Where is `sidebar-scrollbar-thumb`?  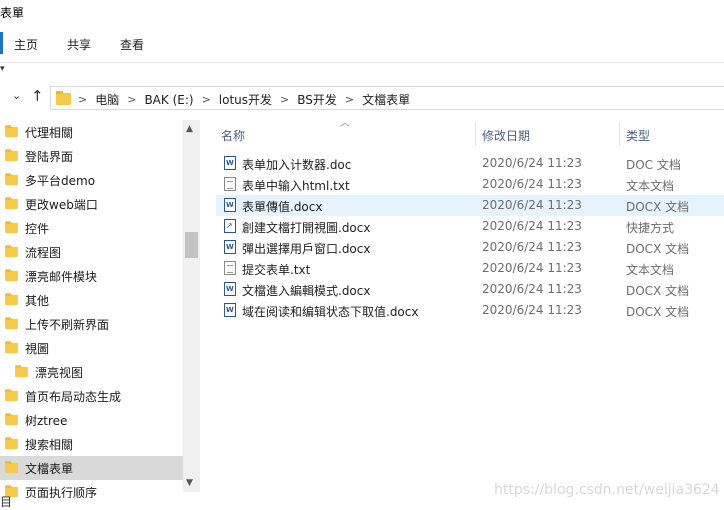
sidebar-scrollbar-thumb is located at coordinates (191, 245).